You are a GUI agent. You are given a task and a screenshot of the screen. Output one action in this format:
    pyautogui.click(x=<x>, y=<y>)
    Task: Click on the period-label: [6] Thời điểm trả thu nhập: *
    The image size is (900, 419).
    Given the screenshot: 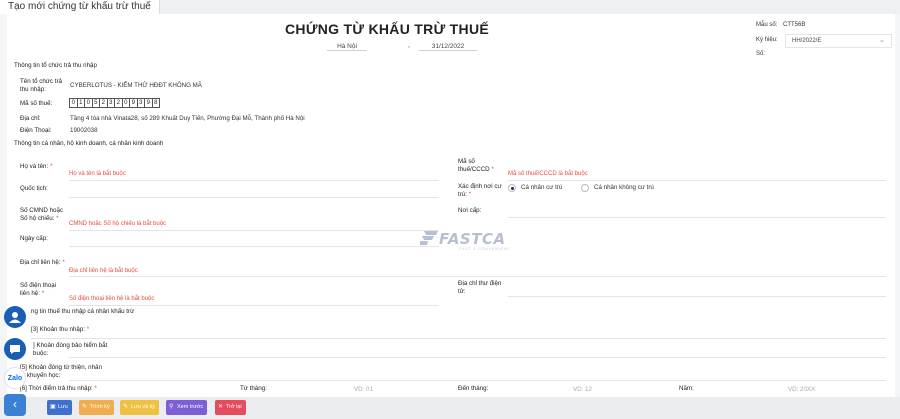 What is the action you would take?
    pyautogui.click(x=58, y=388)
    